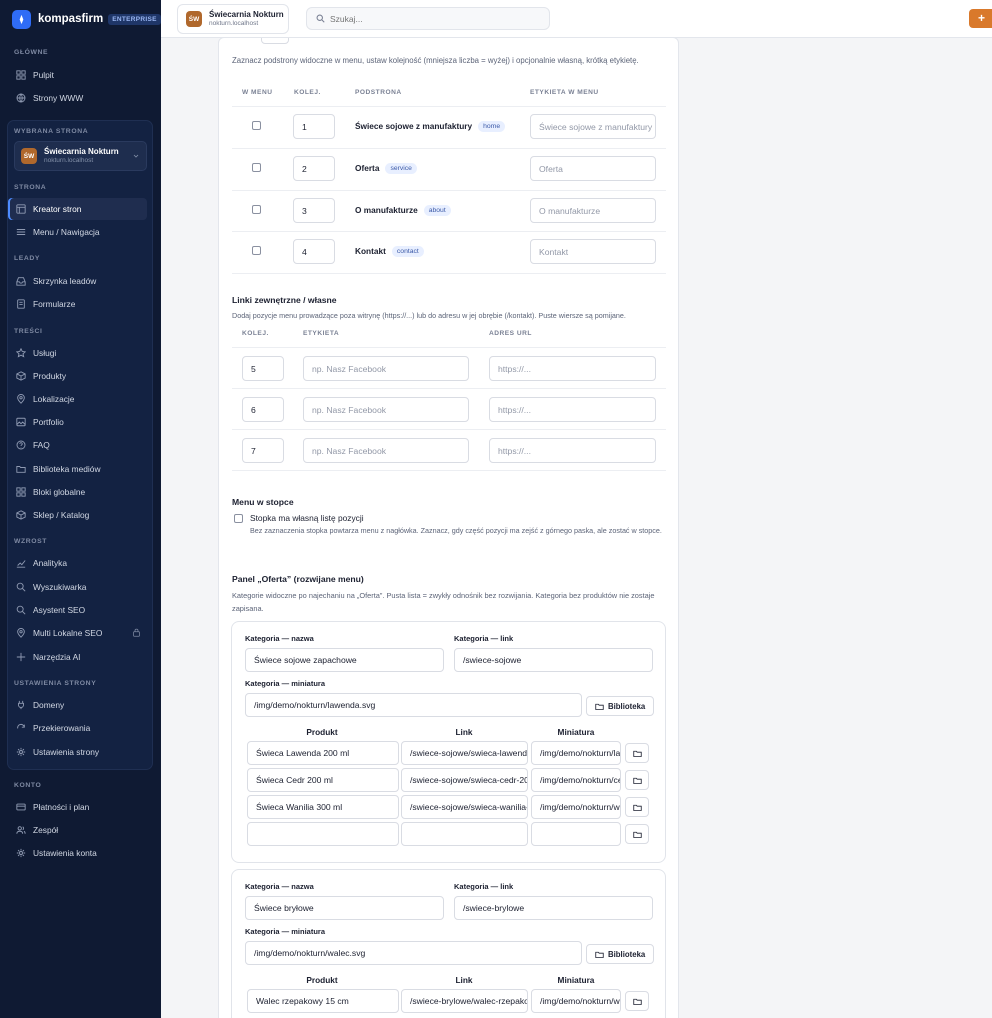  I want to click on order-input: 2, so click(314, 168).